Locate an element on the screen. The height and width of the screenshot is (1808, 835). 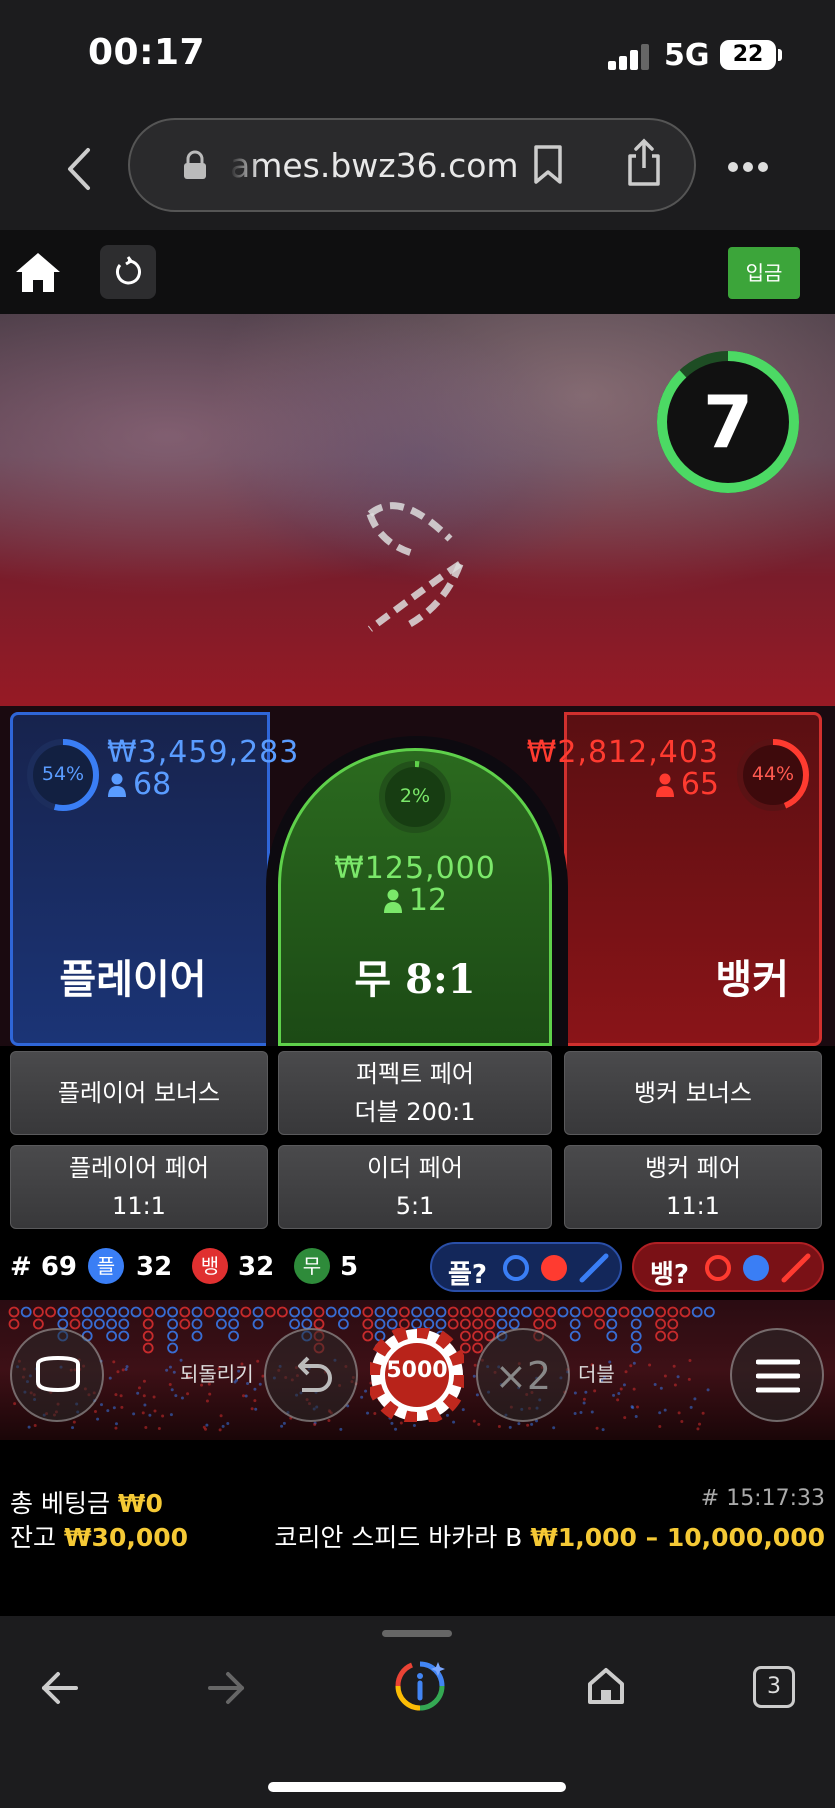
deposit-button: 입금 is located at coordinates (764, 273).